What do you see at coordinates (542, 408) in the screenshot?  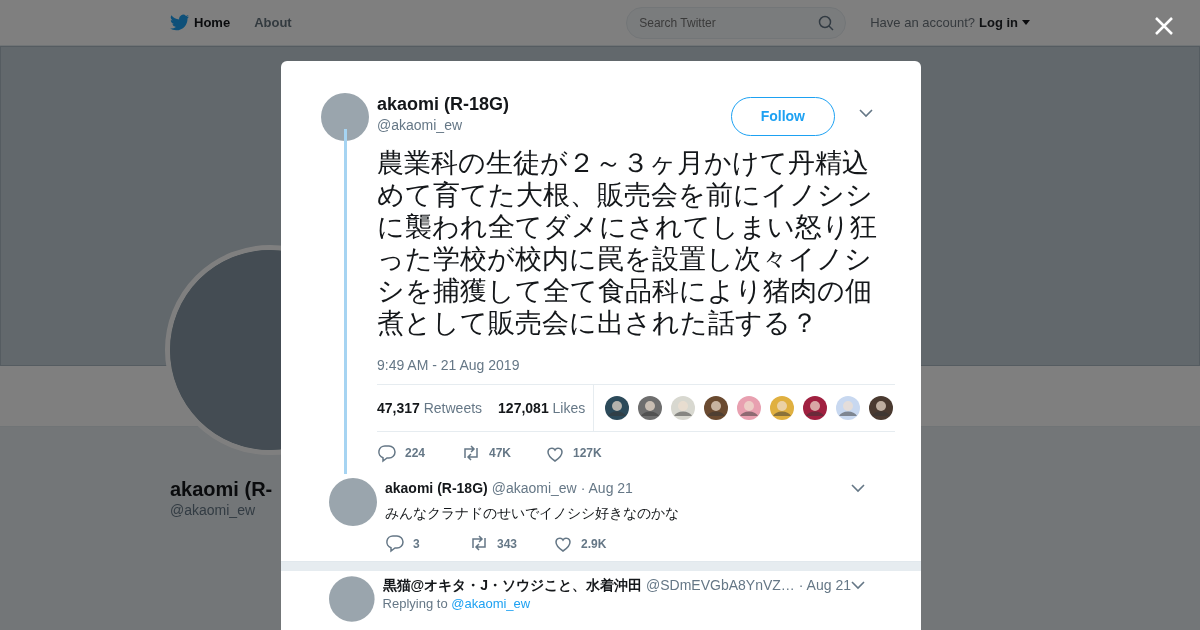 I see `likes-stat: 127,081 Likes` at bounding box center [542, 408].